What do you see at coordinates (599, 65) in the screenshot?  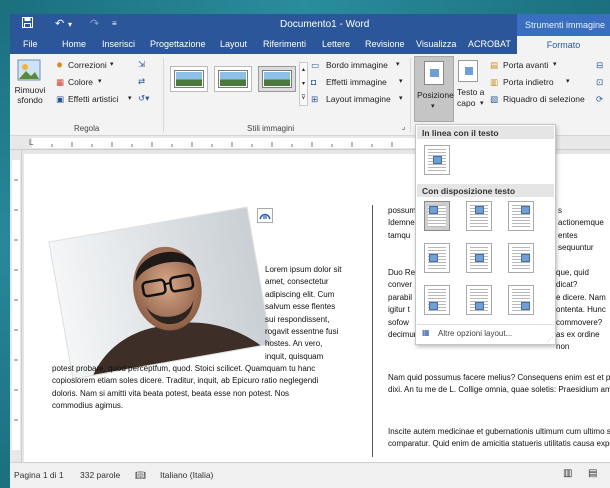 I see `align-icon: ⊟` at bounding box center [599, 65].